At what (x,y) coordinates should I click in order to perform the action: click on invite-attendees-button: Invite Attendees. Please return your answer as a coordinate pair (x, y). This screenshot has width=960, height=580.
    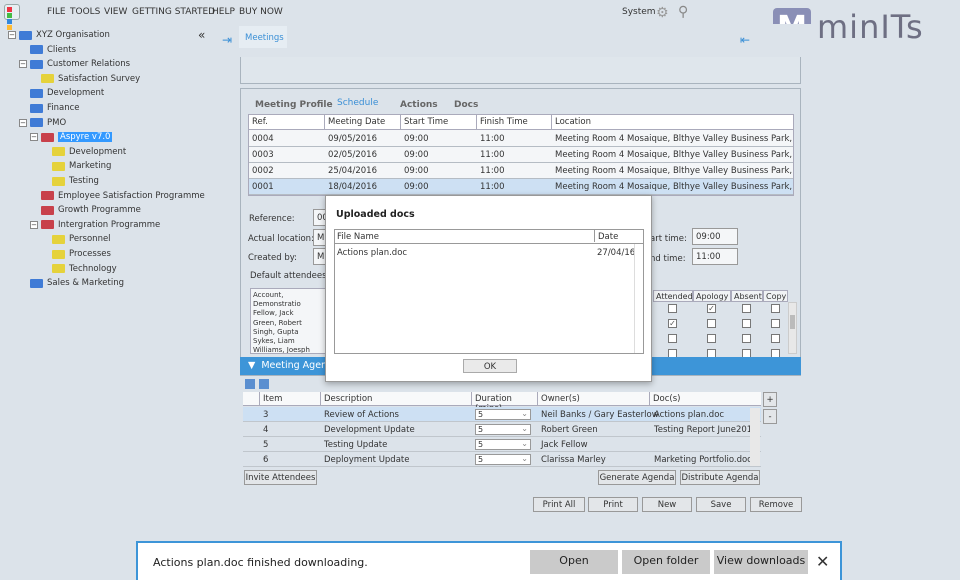
    Looking at the image, I should click on (280, 477).